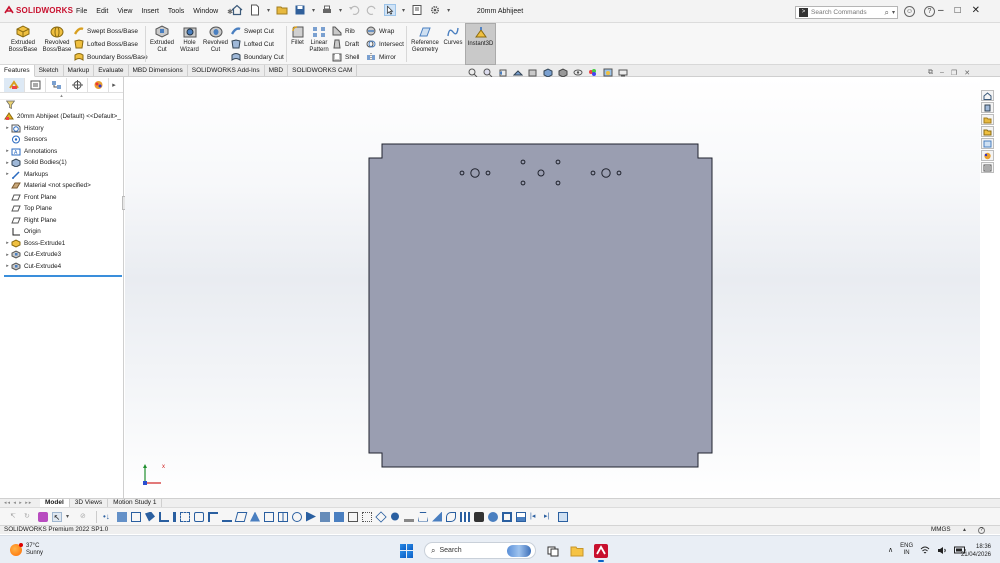 This screenshot has width=1000, height=563. I want to click on tab-sketch: Sketch, so click(49, 71).